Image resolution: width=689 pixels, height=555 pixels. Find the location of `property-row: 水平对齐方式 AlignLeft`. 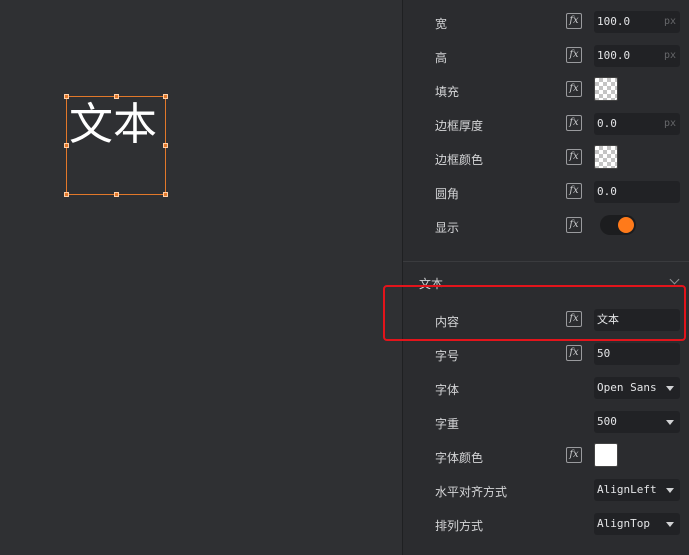

property-row: 水平对齐方式 AlignLeft is located at coordinates (546, 491).